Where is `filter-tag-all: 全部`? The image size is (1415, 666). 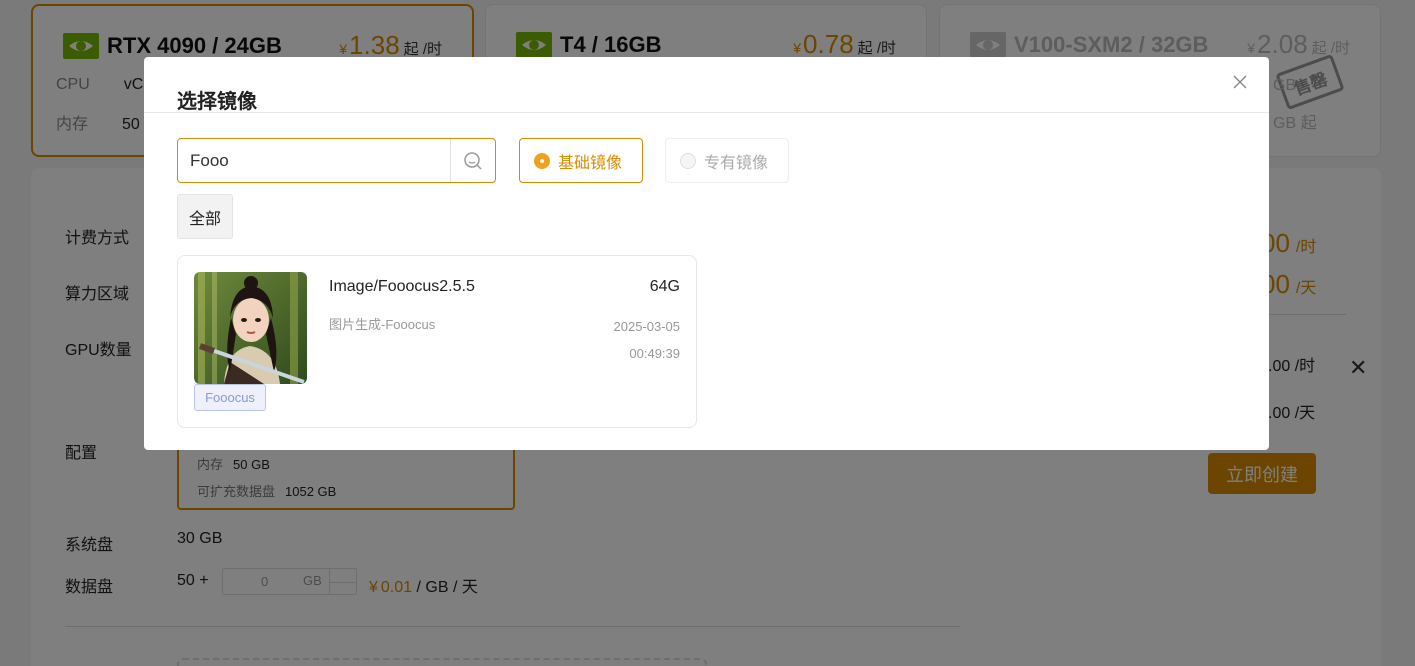
filter-tag-all: 全部 is located at coordinates (205, 216).